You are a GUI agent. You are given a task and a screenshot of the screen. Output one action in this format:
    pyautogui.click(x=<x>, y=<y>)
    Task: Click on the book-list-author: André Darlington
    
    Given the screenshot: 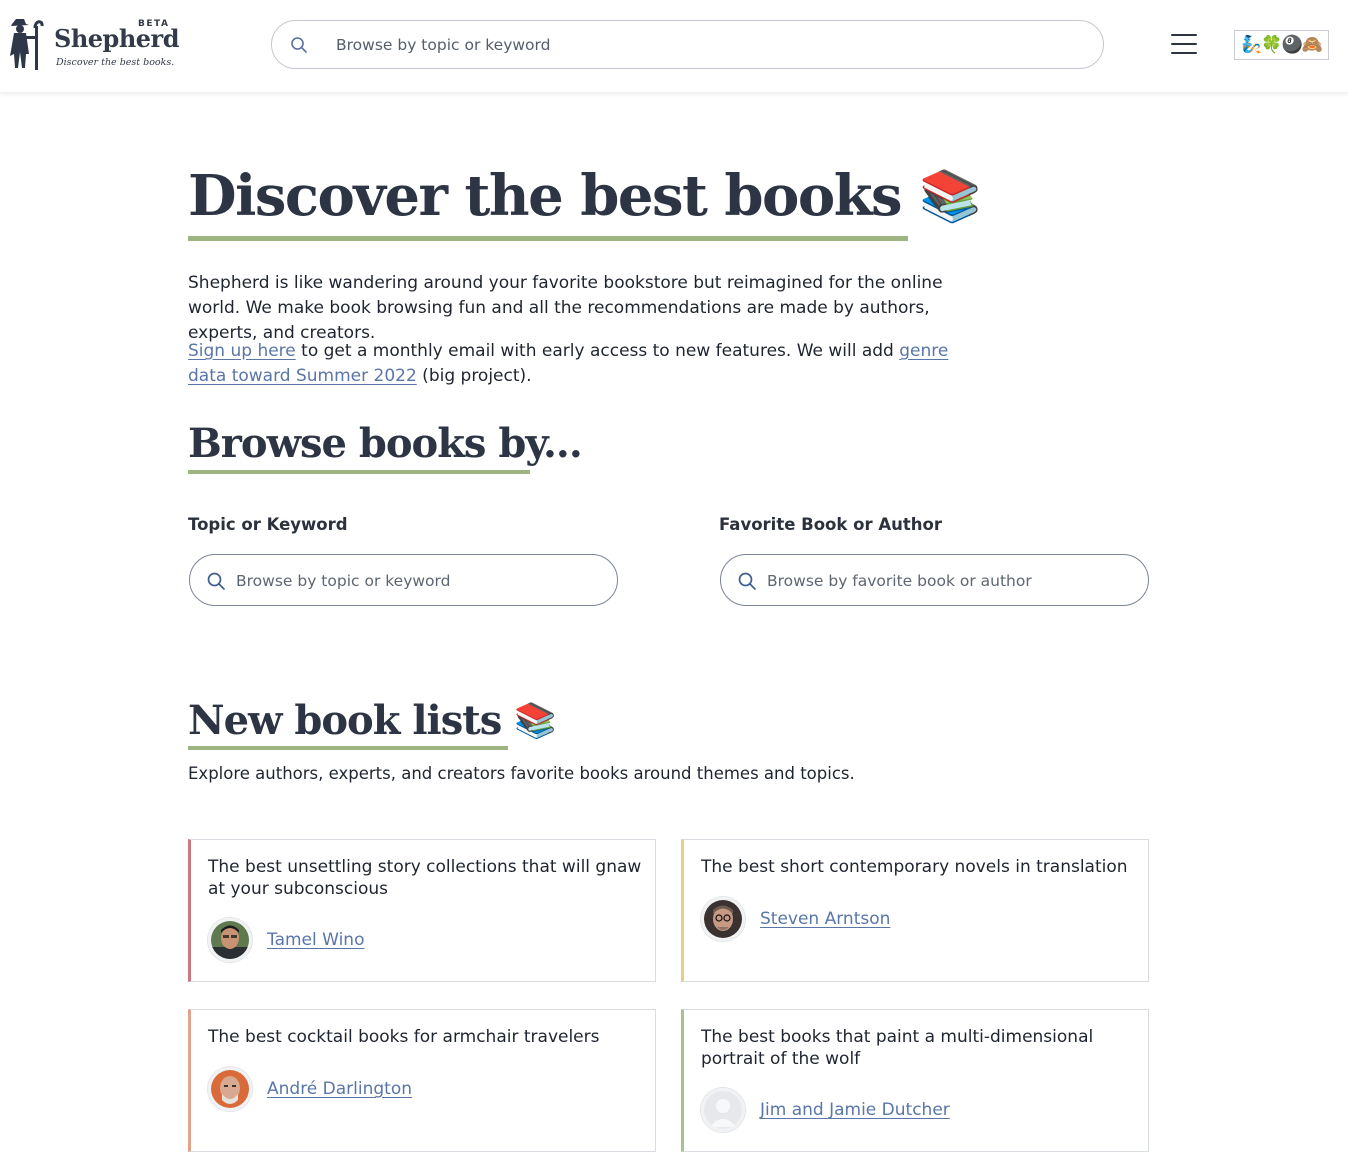 What is the action you would take?
    pyautogui.click(x=310, y=1089)
    